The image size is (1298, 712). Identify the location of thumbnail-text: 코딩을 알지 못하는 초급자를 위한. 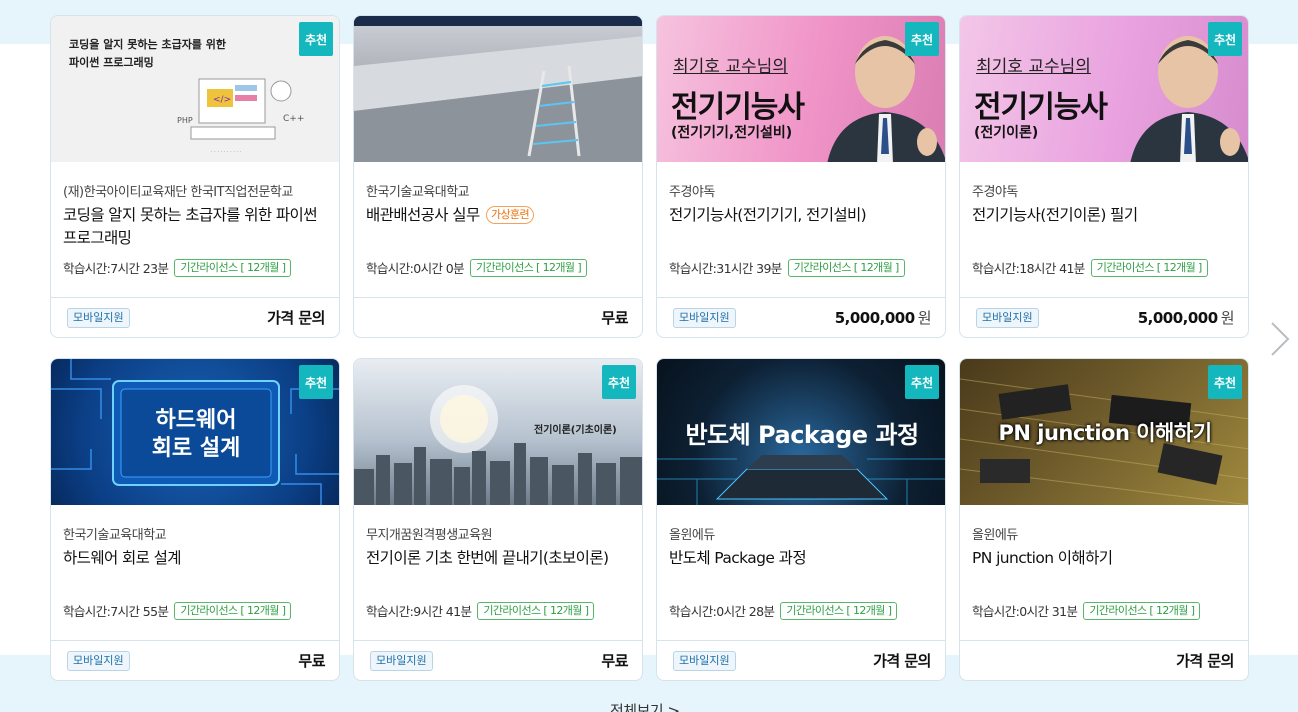
(147, 44).